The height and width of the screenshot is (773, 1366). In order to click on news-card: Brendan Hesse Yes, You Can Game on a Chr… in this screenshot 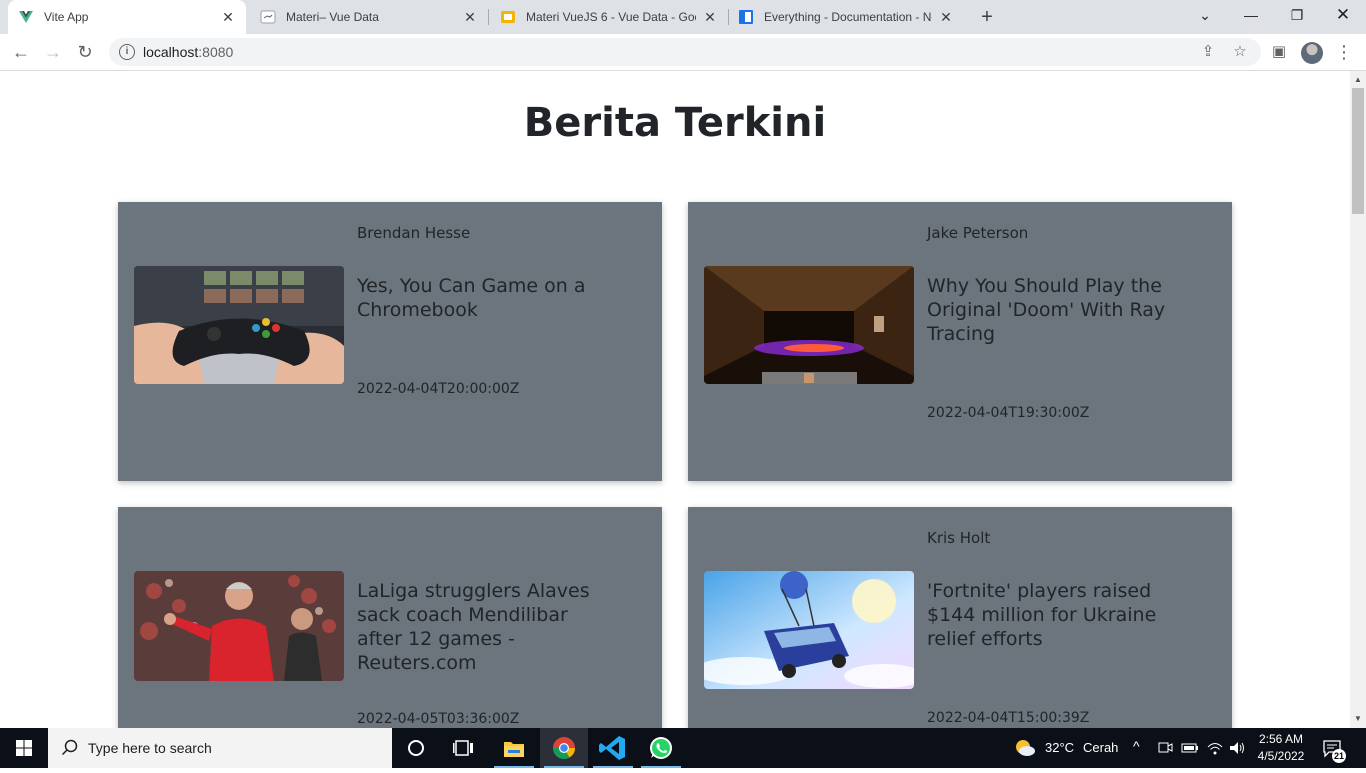, I will do `click(390, 341)`.